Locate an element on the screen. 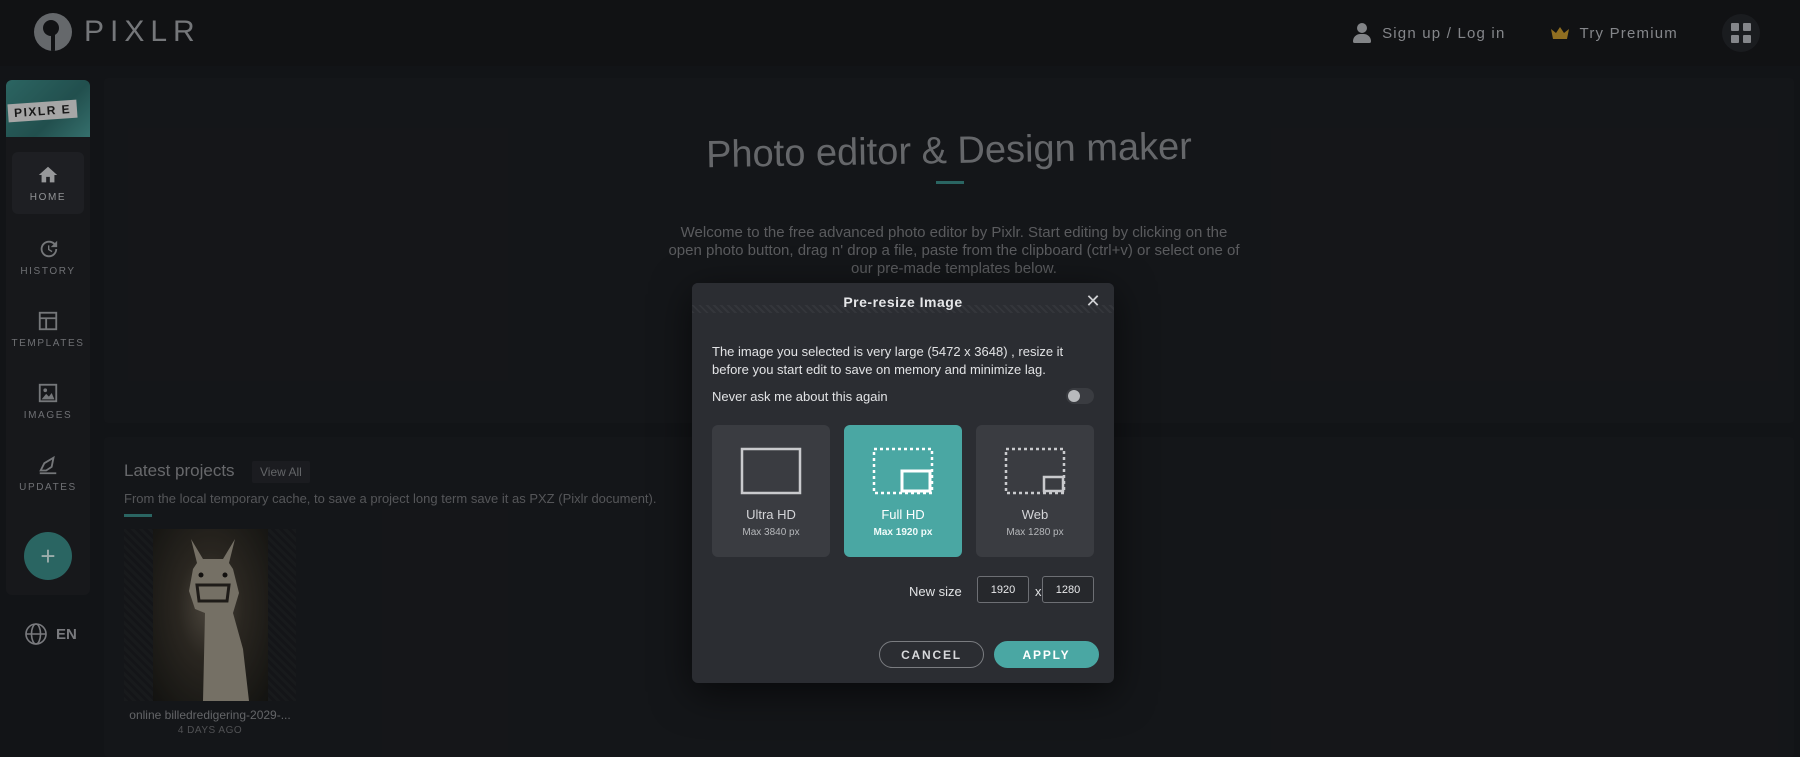 The width and height of the screenshot is (1800, 757). option-name: Web is located at coordinates (1035, 514).